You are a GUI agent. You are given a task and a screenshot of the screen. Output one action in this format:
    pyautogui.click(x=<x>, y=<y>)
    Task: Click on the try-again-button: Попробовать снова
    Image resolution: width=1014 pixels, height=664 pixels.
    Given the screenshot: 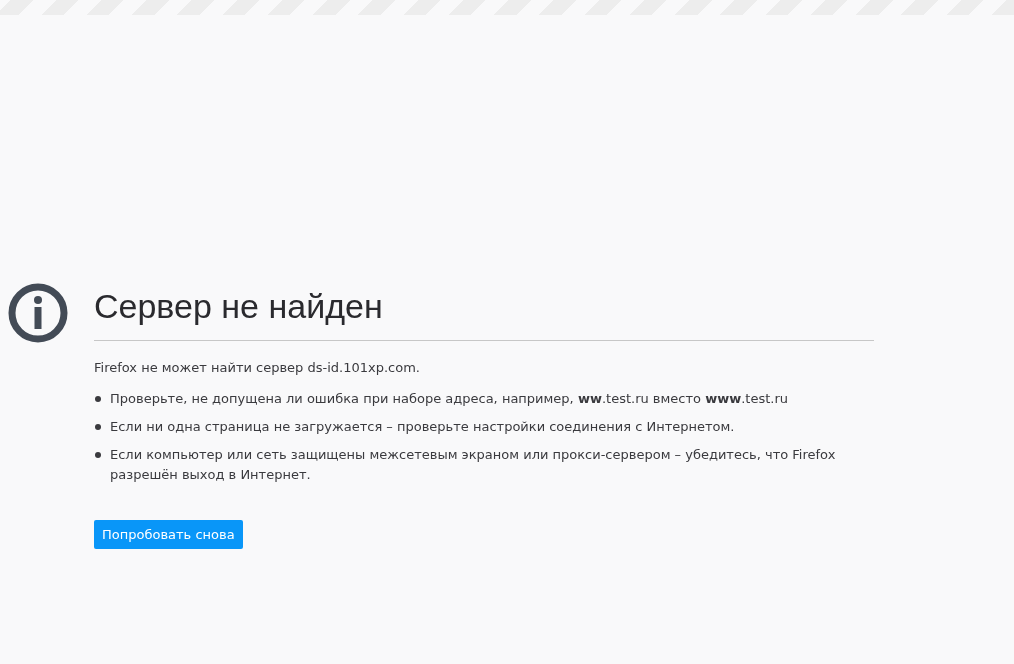 What is the action you would take?
    pyautogui.click(x=168, y=534)
    